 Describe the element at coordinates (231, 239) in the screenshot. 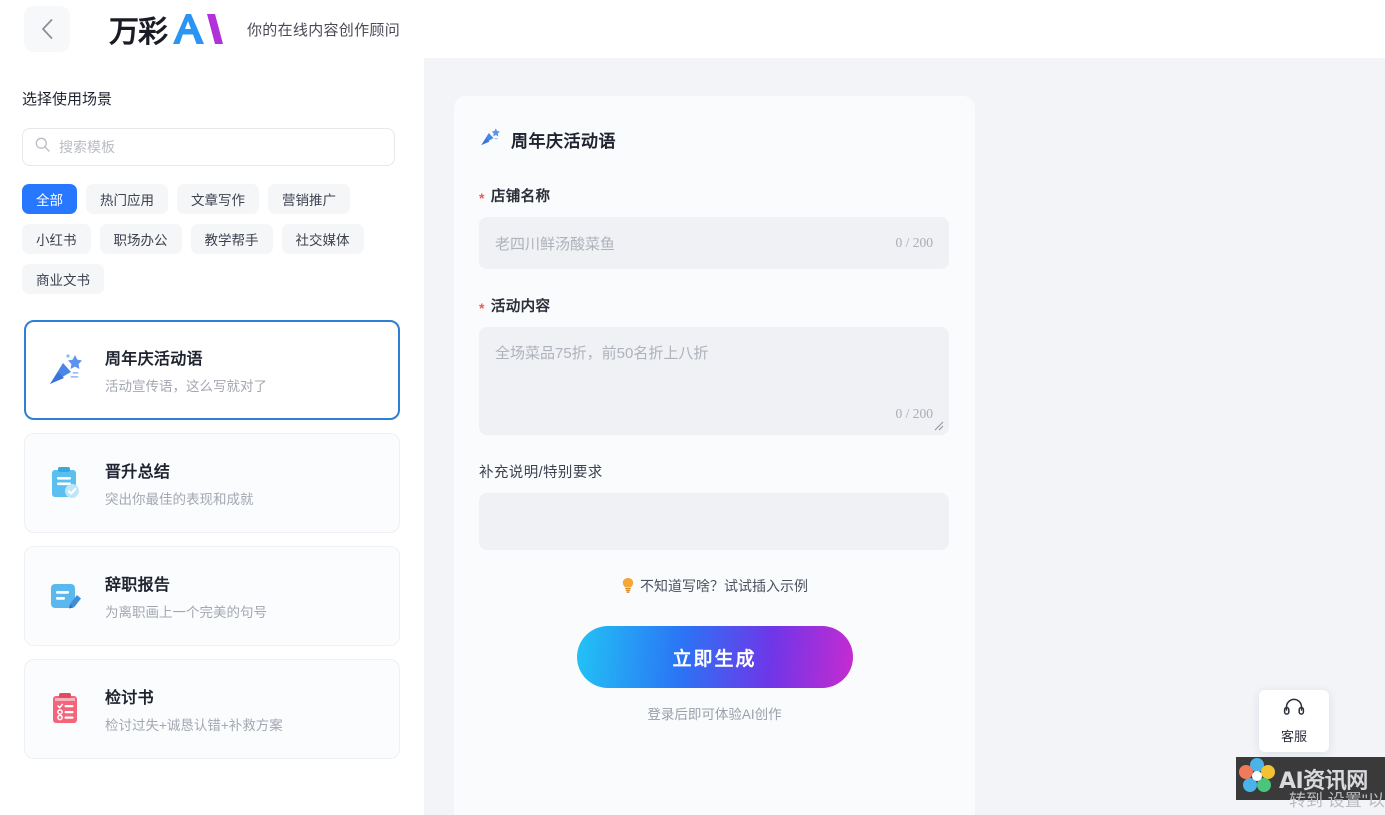

I see `category-chip-teaching: 教学帮手` at that location.